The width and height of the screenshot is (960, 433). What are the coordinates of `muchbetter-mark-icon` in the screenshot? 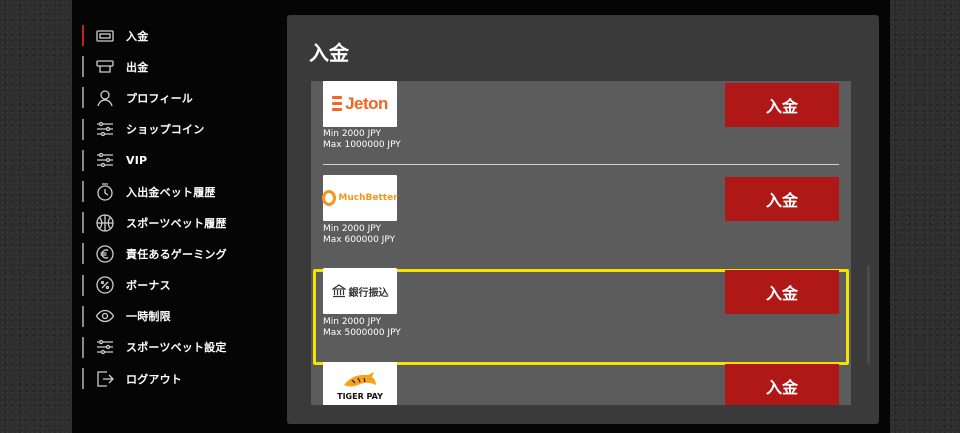 It's located at (329, 198).